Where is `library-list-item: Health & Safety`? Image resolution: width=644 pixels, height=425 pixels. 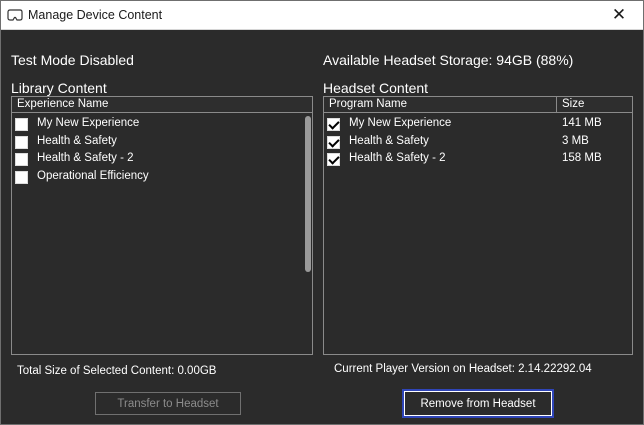
library-list-item: Health & Safety is located at coordinates (157, 142).